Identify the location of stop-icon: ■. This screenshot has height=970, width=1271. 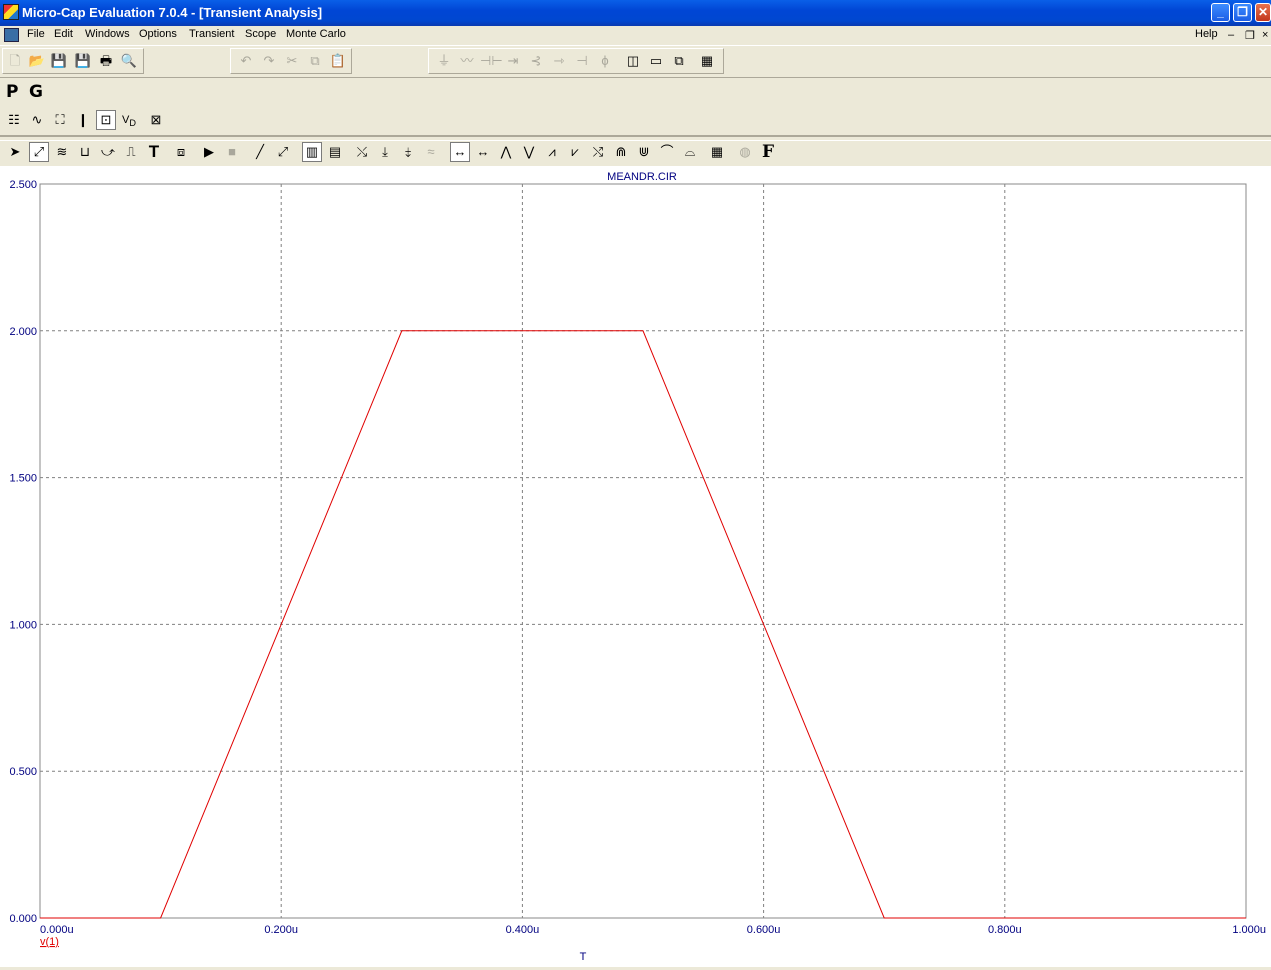
(232, 152).